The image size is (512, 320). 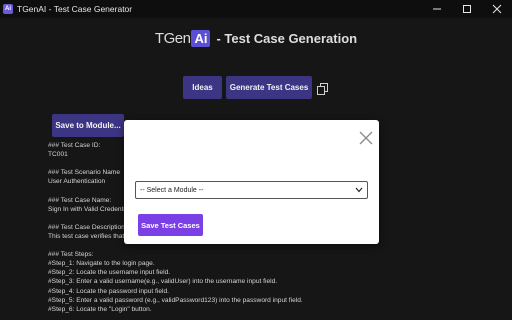 I want to click on window-title: TGenAI - Test Case Generator, so click(x=75, y=9).